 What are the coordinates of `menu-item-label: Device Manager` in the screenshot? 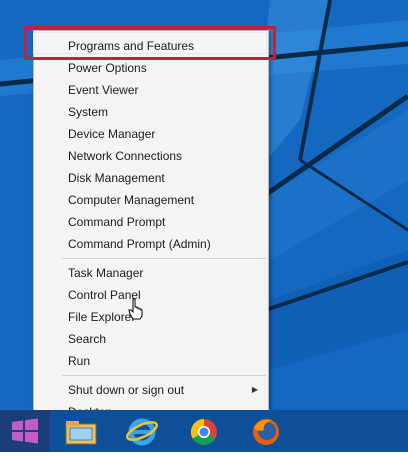 It's located at (112, 134).